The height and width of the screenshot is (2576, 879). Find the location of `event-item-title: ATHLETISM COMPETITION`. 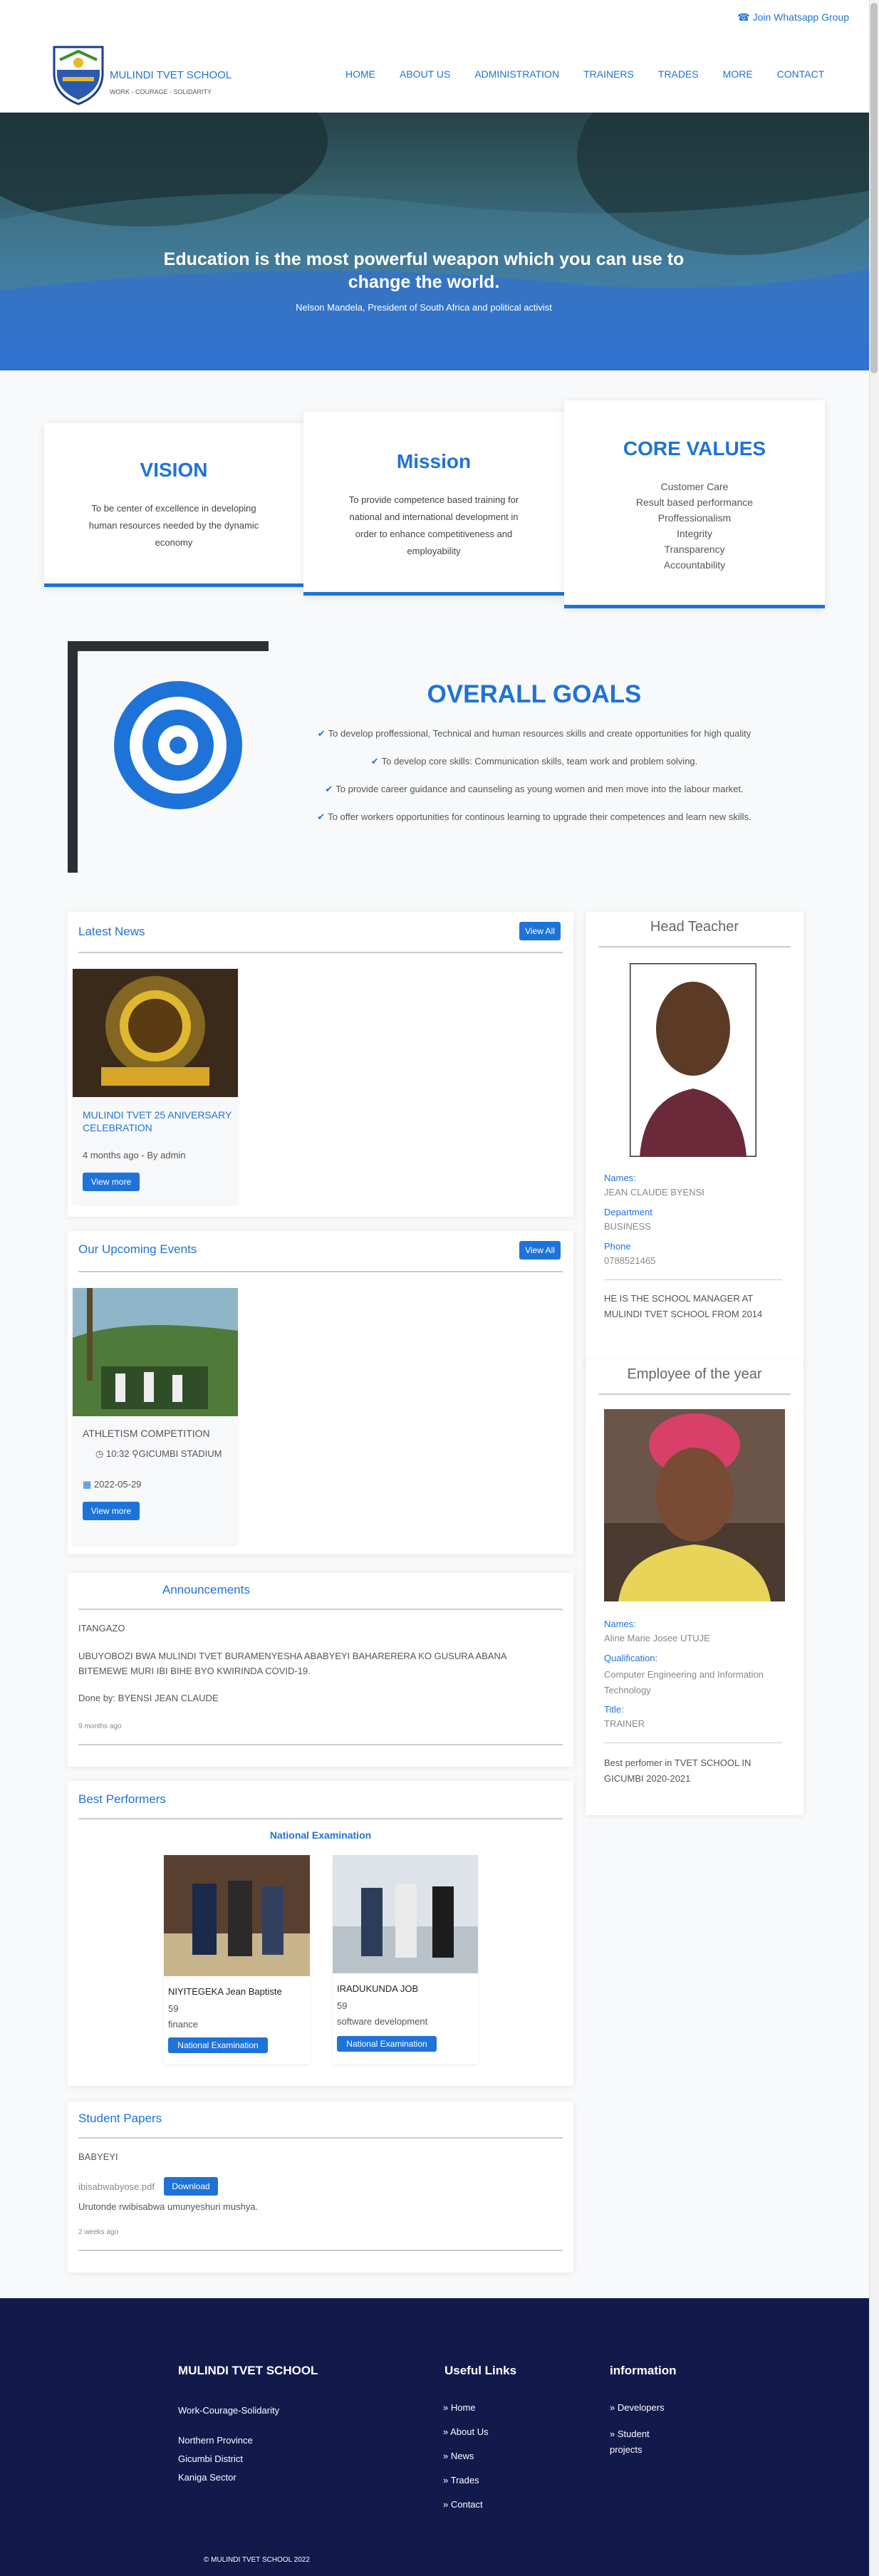

event-item-title: ATHLETISM COMPETITION is located at coordinates (146, 1433).